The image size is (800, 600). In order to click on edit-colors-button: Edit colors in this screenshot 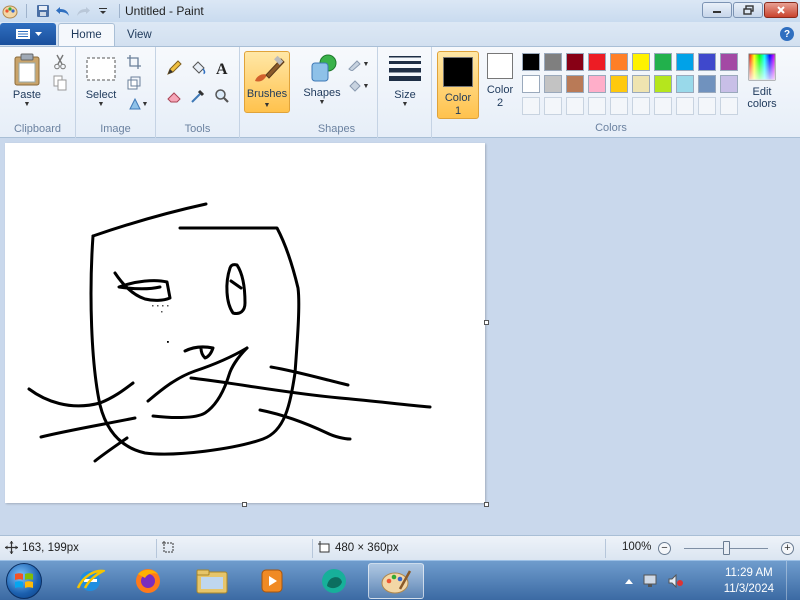, I will do `click(762, 81)`.